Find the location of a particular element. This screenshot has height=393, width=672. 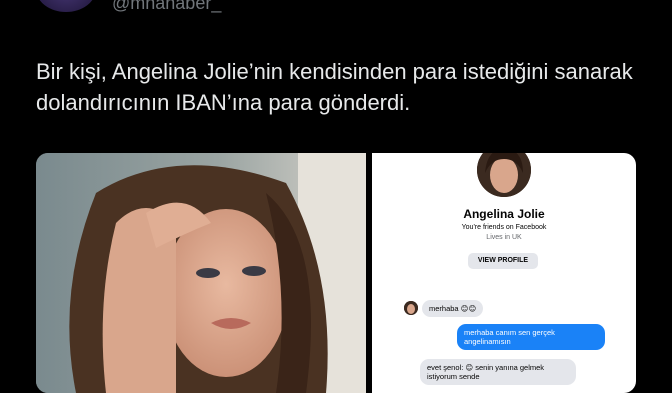

message-incoming: merhaba 😊😊 is located at coordinates (453, 308).